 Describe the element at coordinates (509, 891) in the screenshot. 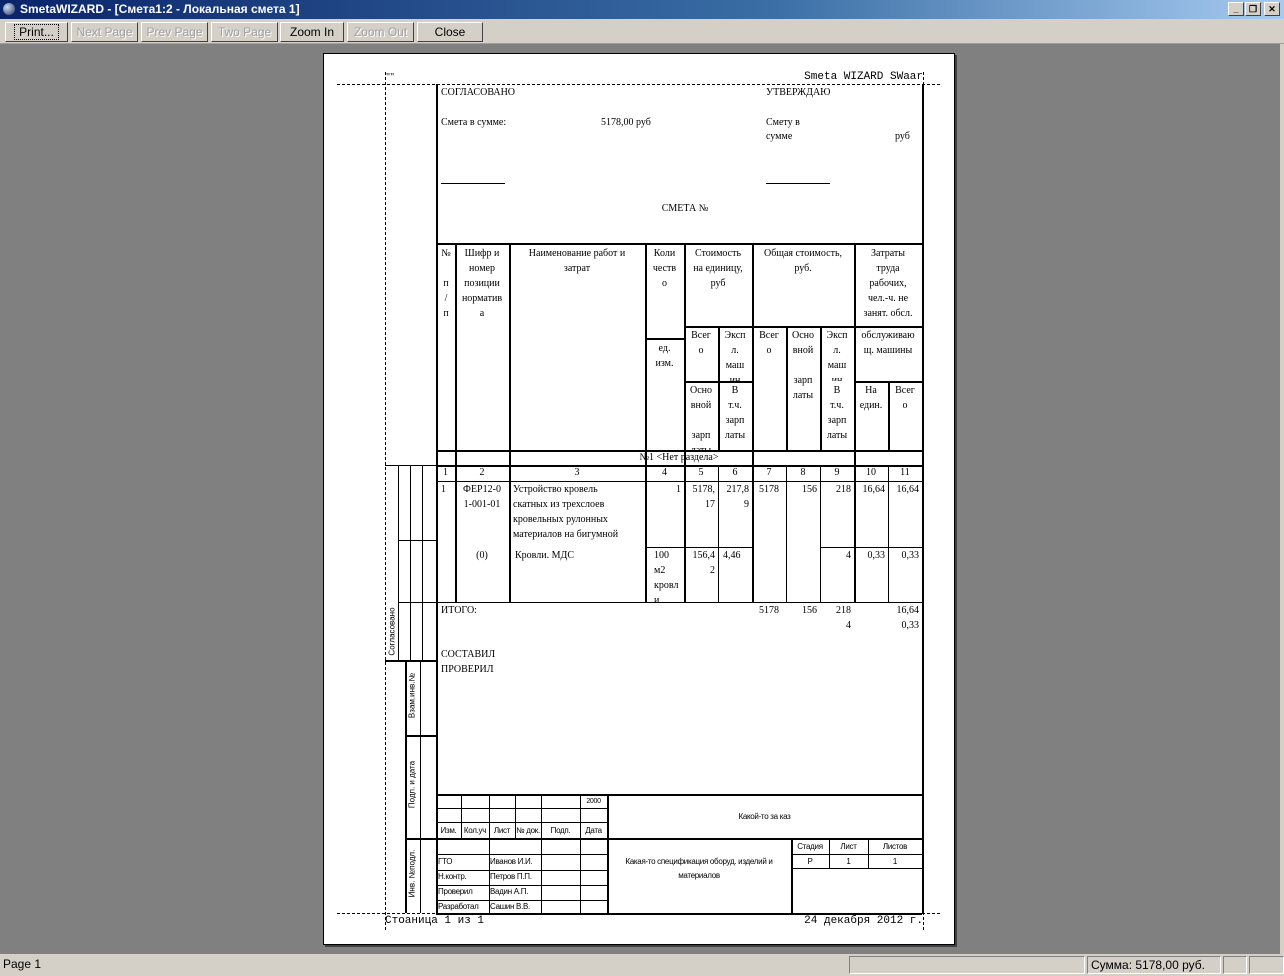

I see `stamp-name: Вадин А.П.` at that location.